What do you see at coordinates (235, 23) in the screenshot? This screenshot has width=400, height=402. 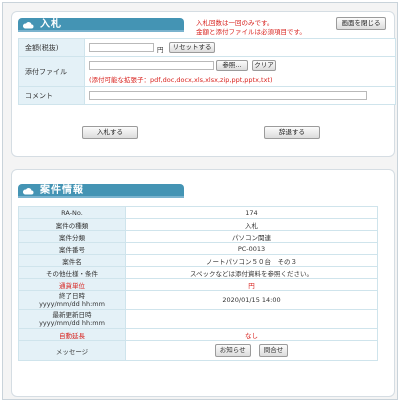 I see `bid-notice-line1: 入札回数は一回のみです。` at bounding box center [235, 23].